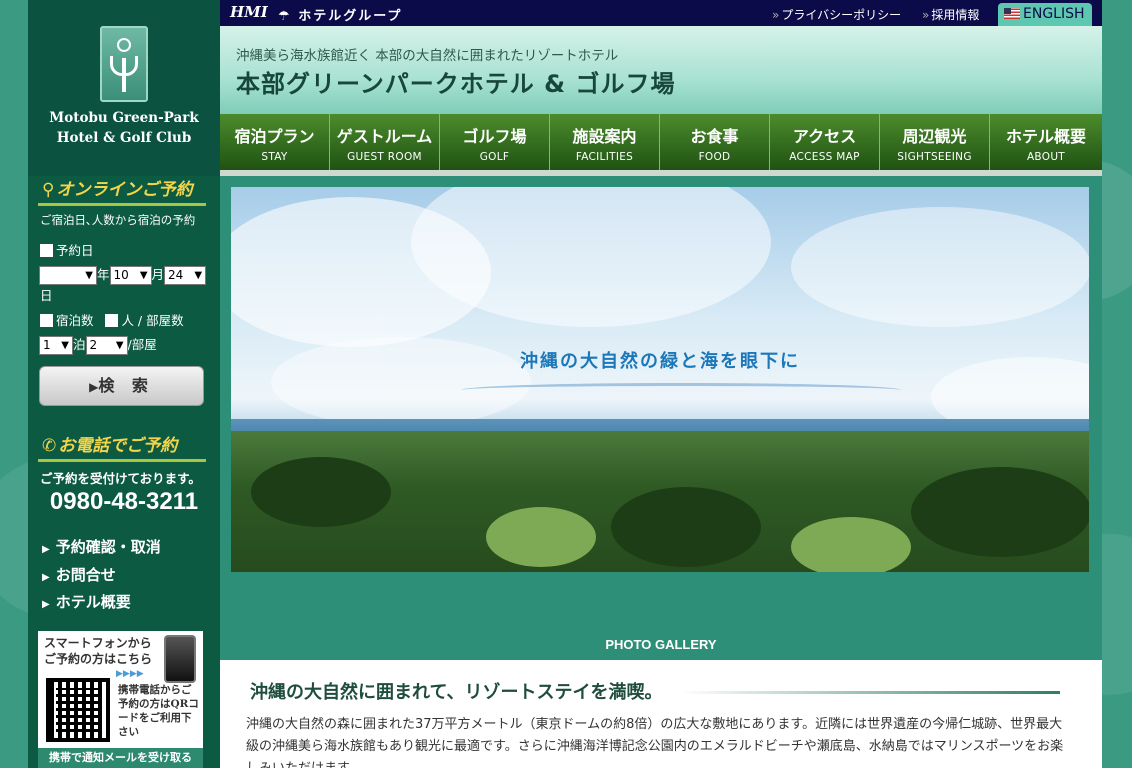  Describe the element at coordinates (124, 128) in the screenshot. I see `logo-text: Motobu Green-Park Hotel & Golf Club` at that location.